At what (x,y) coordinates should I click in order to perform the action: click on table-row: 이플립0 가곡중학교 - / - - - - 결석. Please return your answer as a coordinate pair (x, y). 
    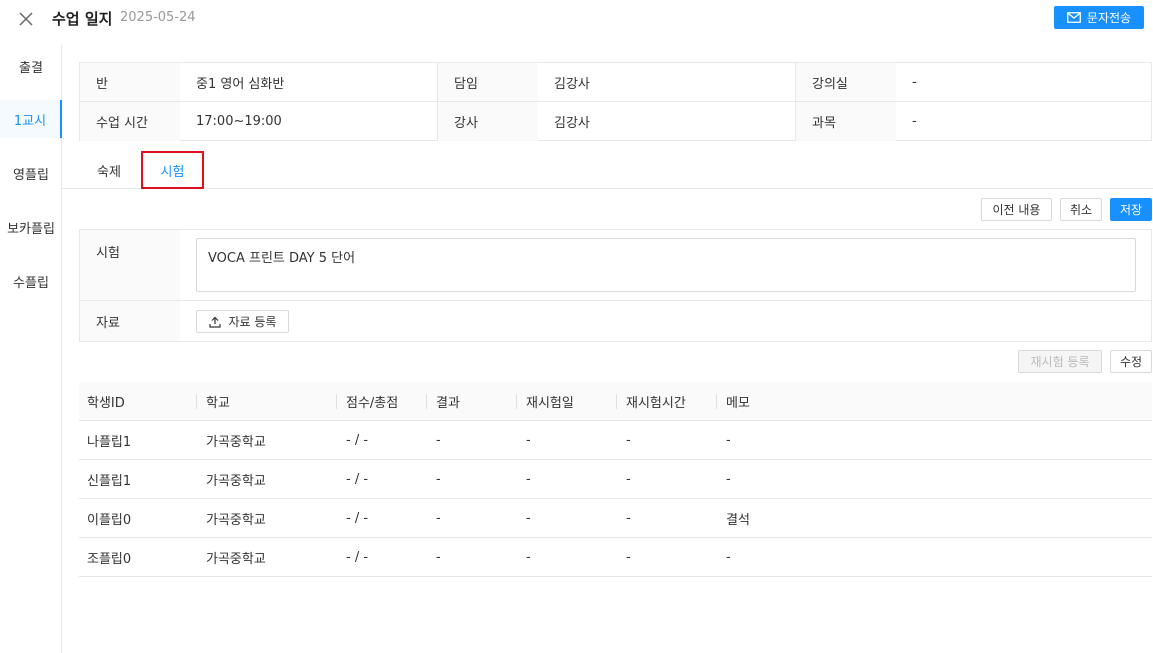
    Looking at the image, I should click on (615, 518).